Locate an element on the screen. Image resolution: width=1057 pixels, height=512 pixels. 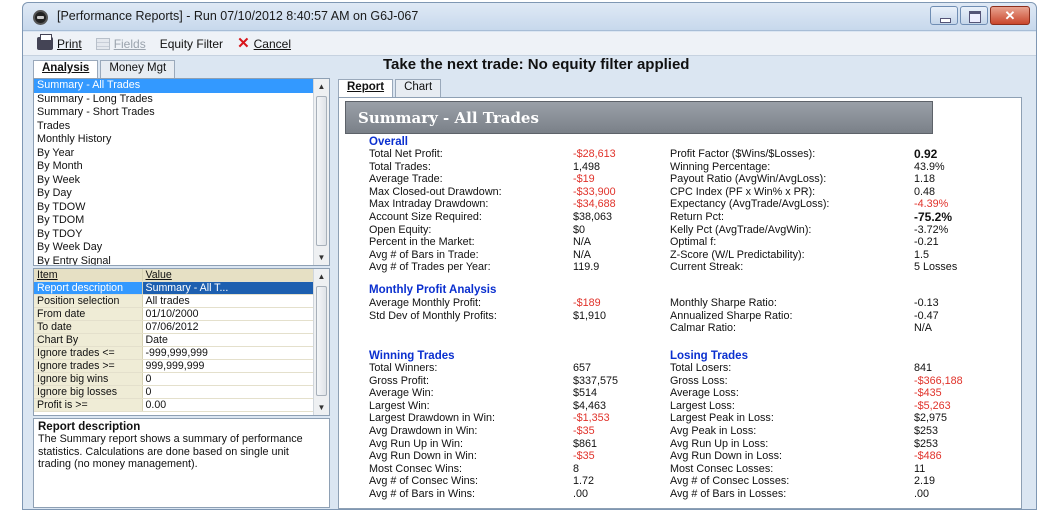
section-title: Winning Trades is located at coordinates (412, 356).